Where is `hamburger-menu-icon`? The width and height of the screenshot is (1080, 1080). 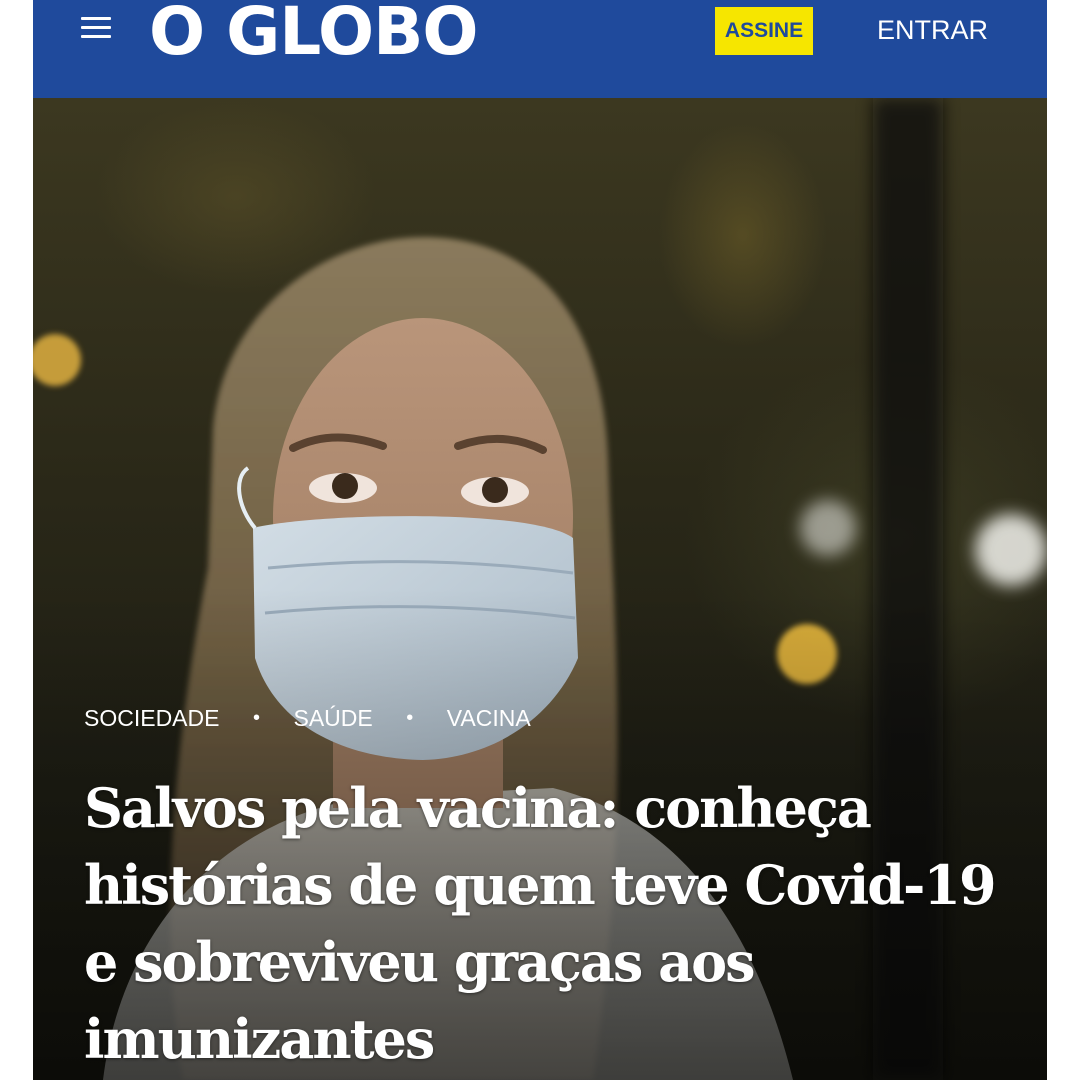 hamburger-menu-icon is located at coordinates (96, 28).